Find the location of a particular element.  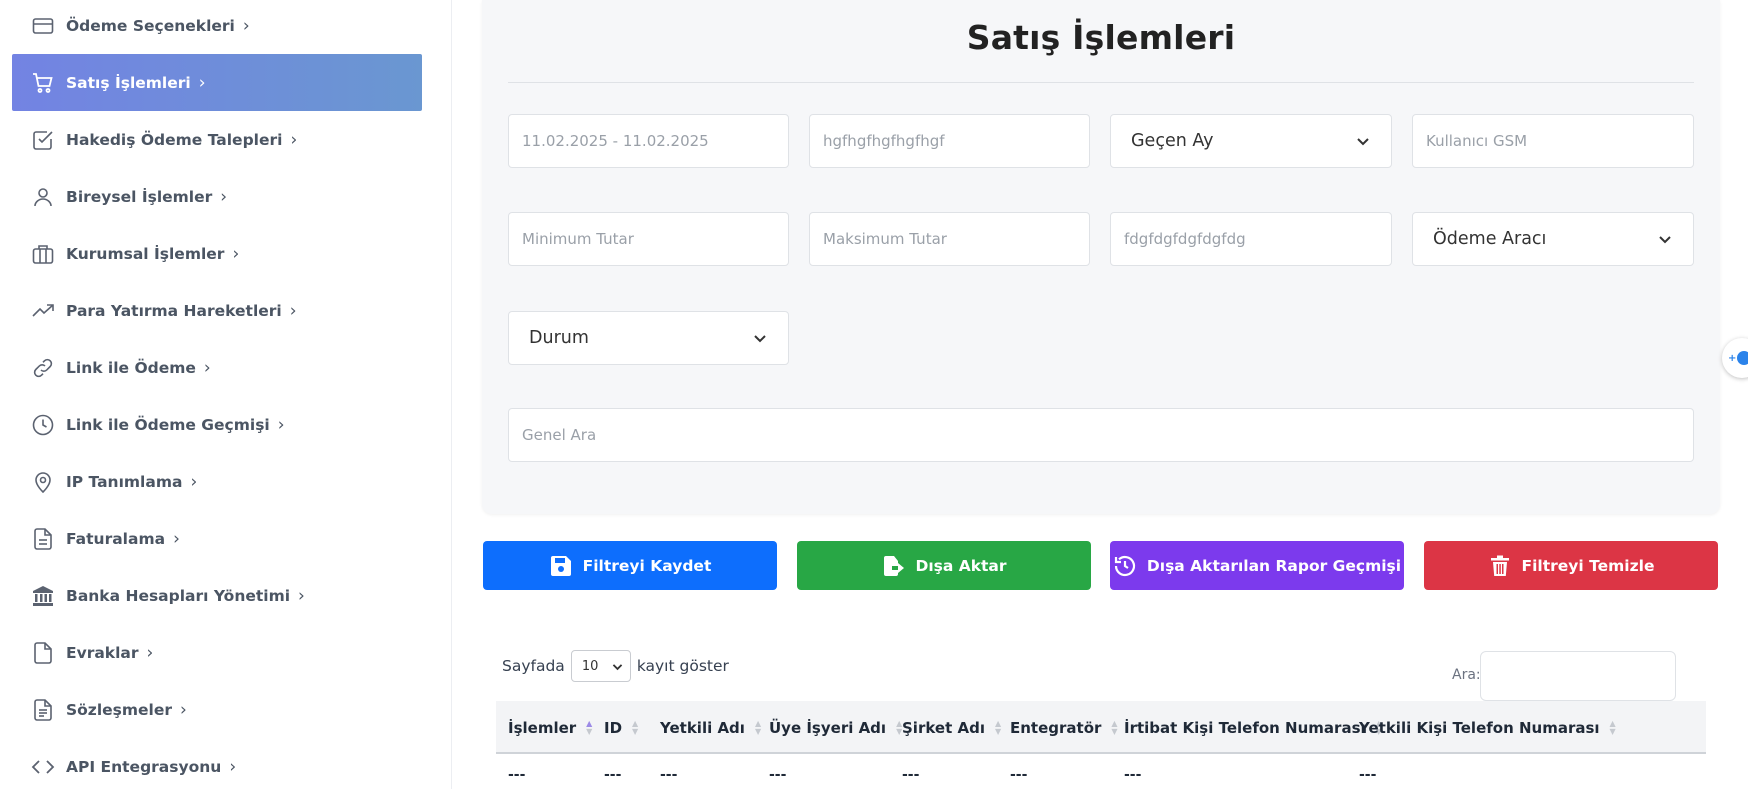

sidebar-item-label: Satış İşlemleri is located at coordinates (128, 82).